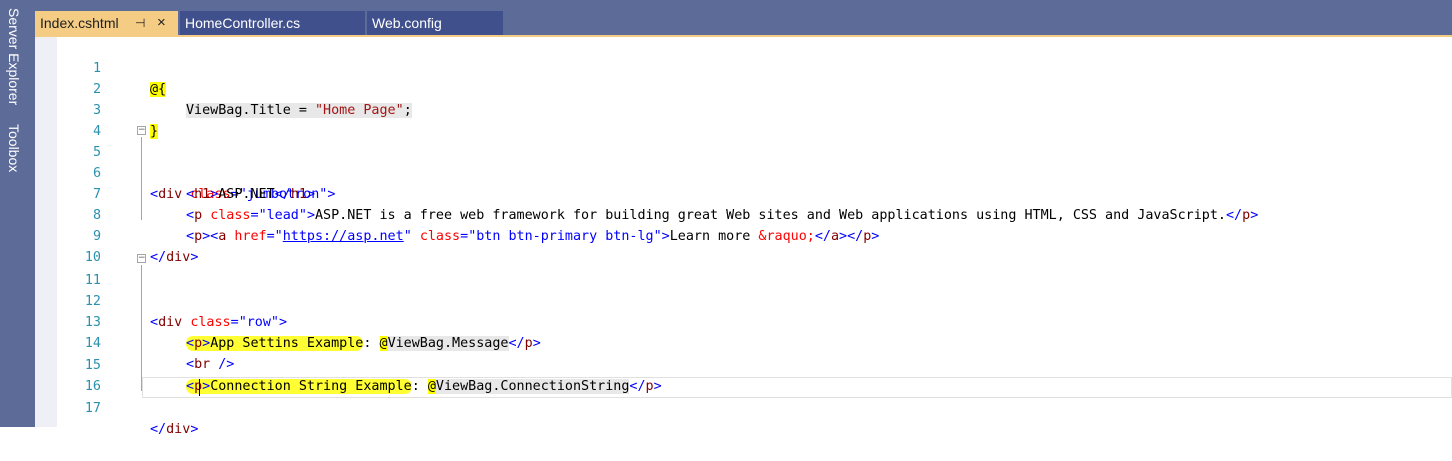 Image resolution: width=1452 pixels, height=461 pixels. I want to click on tab-label: HomeController.cs, so click(243, 23).